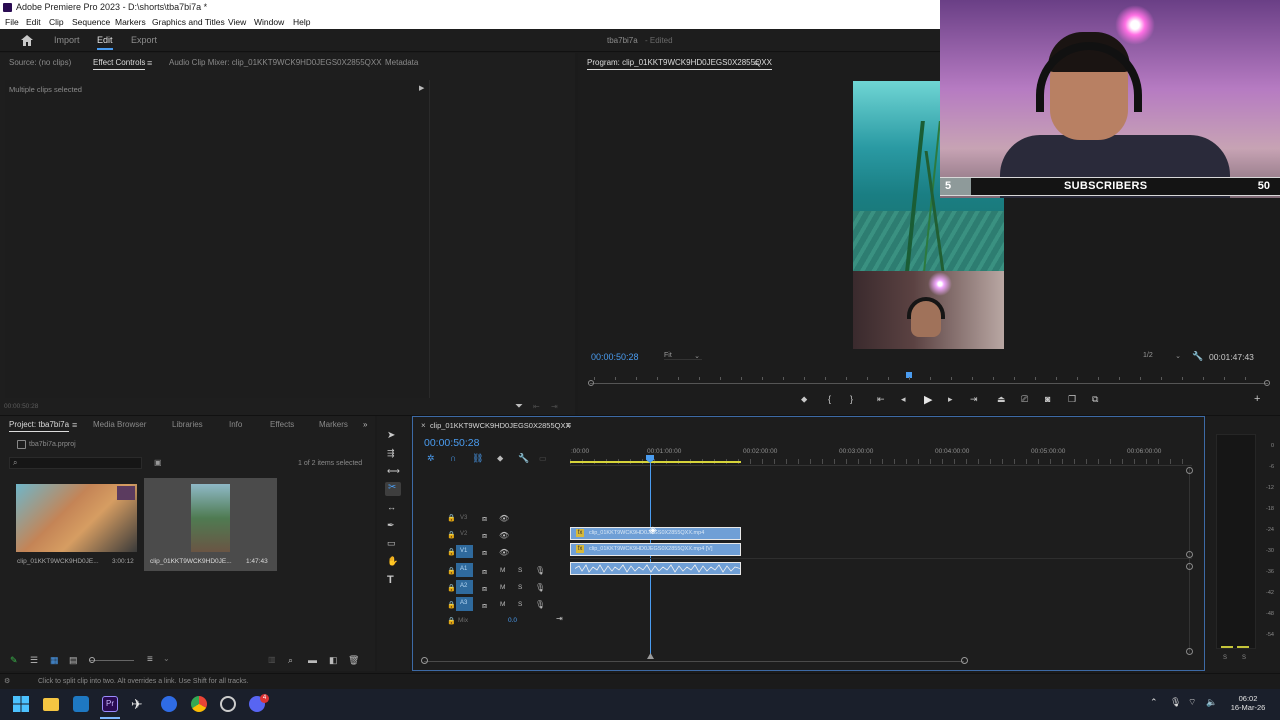 Image resolution: width=1280 pixels, height=720 pixels. What do you see at coordinates (235, 425) in the screenshot?
I see `tab-info: Info` at bounding box center [235, 425].